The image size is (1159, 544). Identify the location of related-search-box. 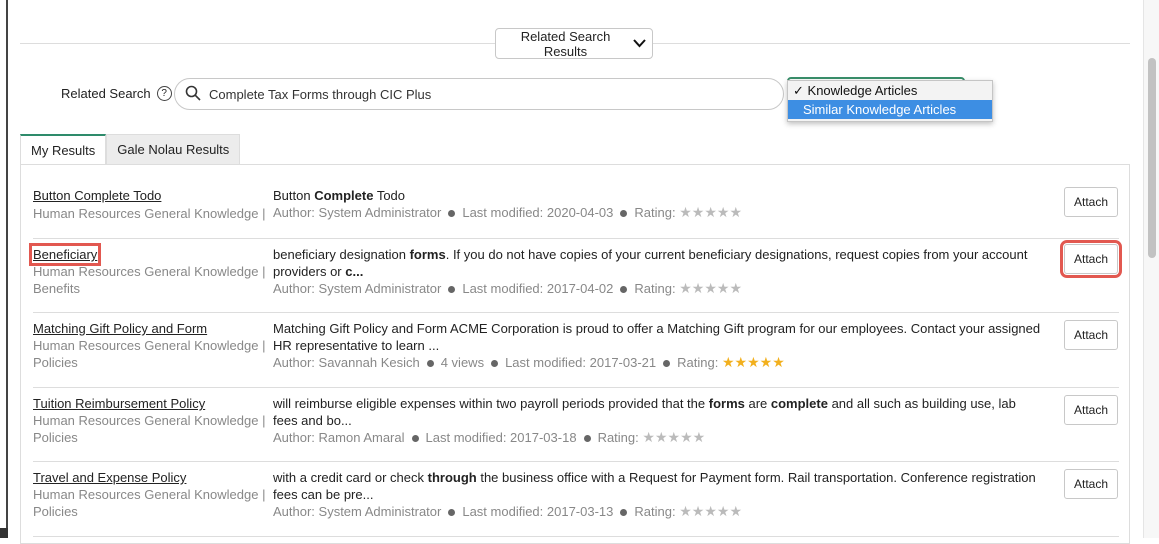
(479, 94).